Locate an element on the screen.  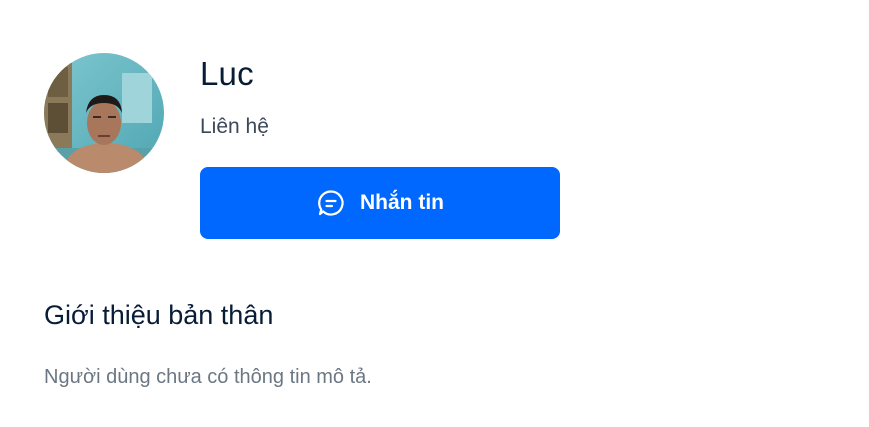
profile-name: Luc is located at coordinates (227, 73).